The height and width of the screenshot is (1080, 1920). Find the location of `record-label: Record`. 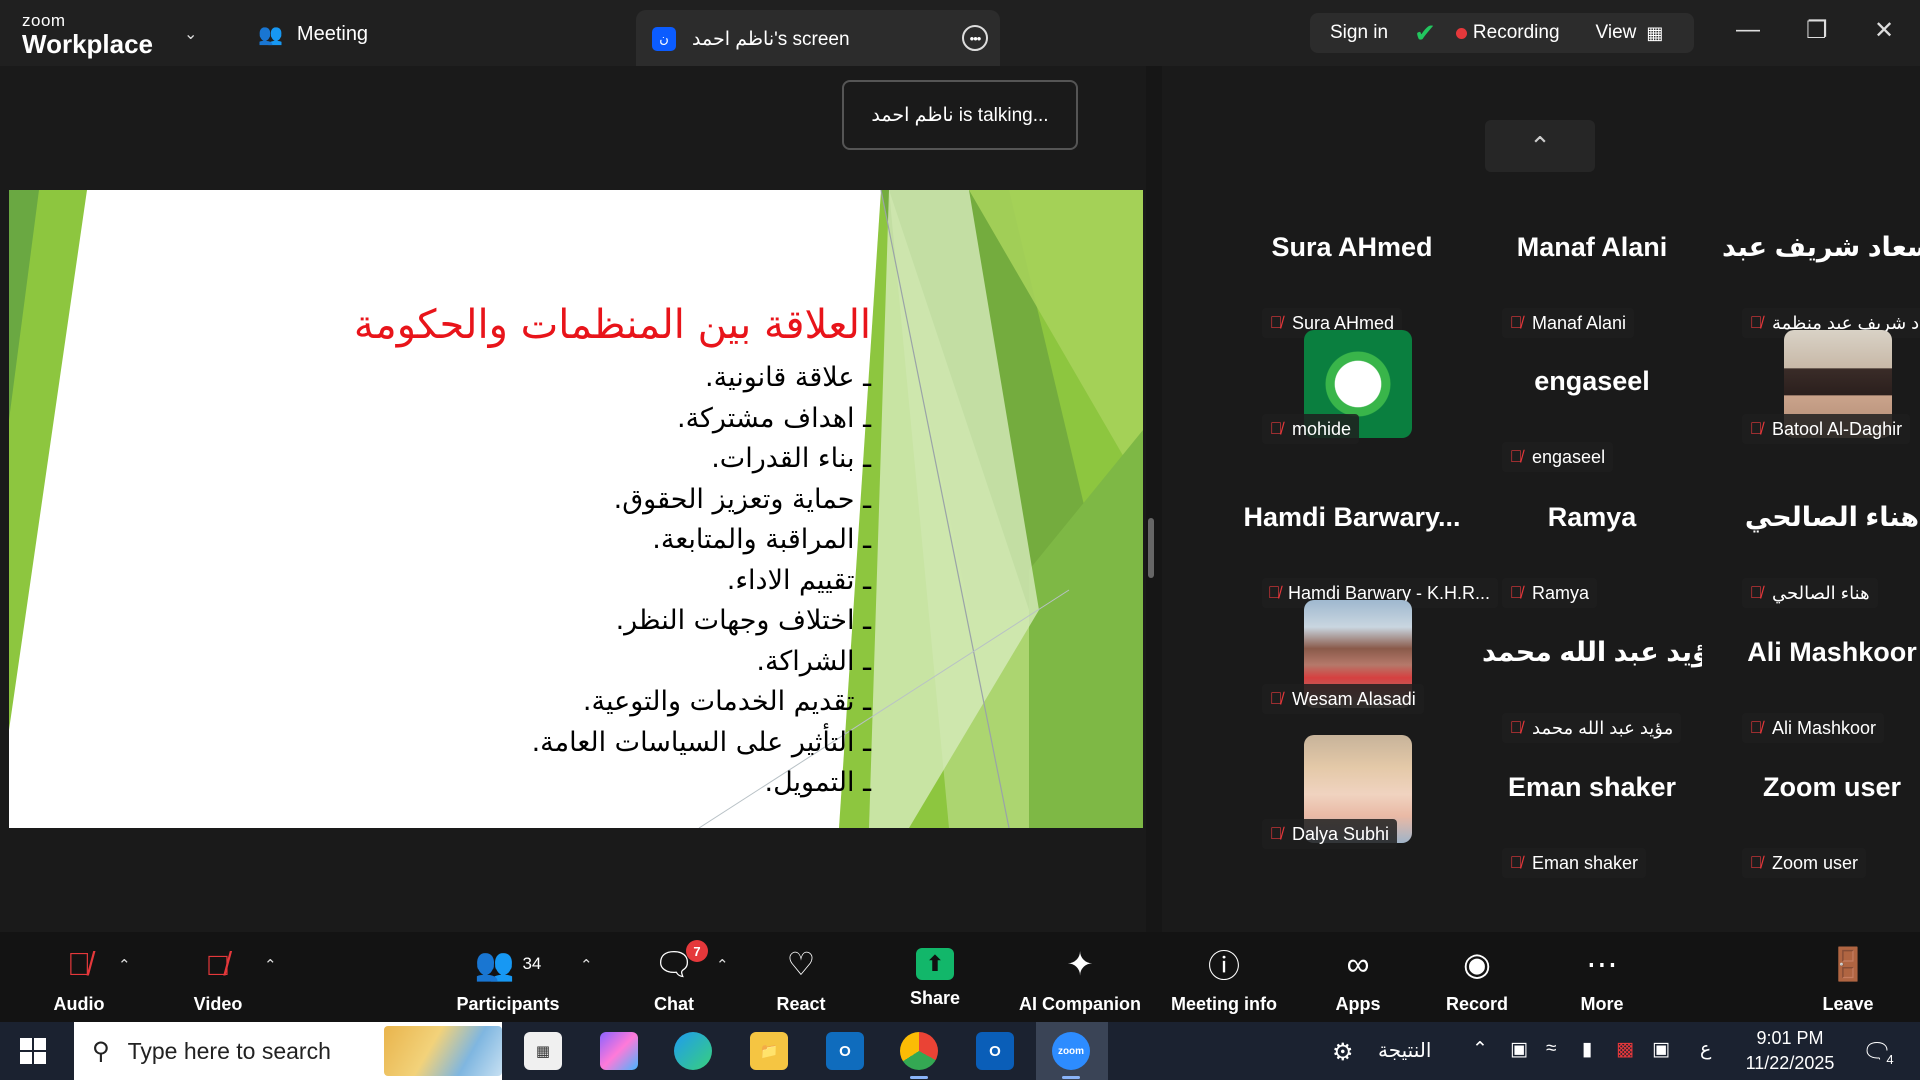

record-label: Record is located at coordinates (1477, 1004).